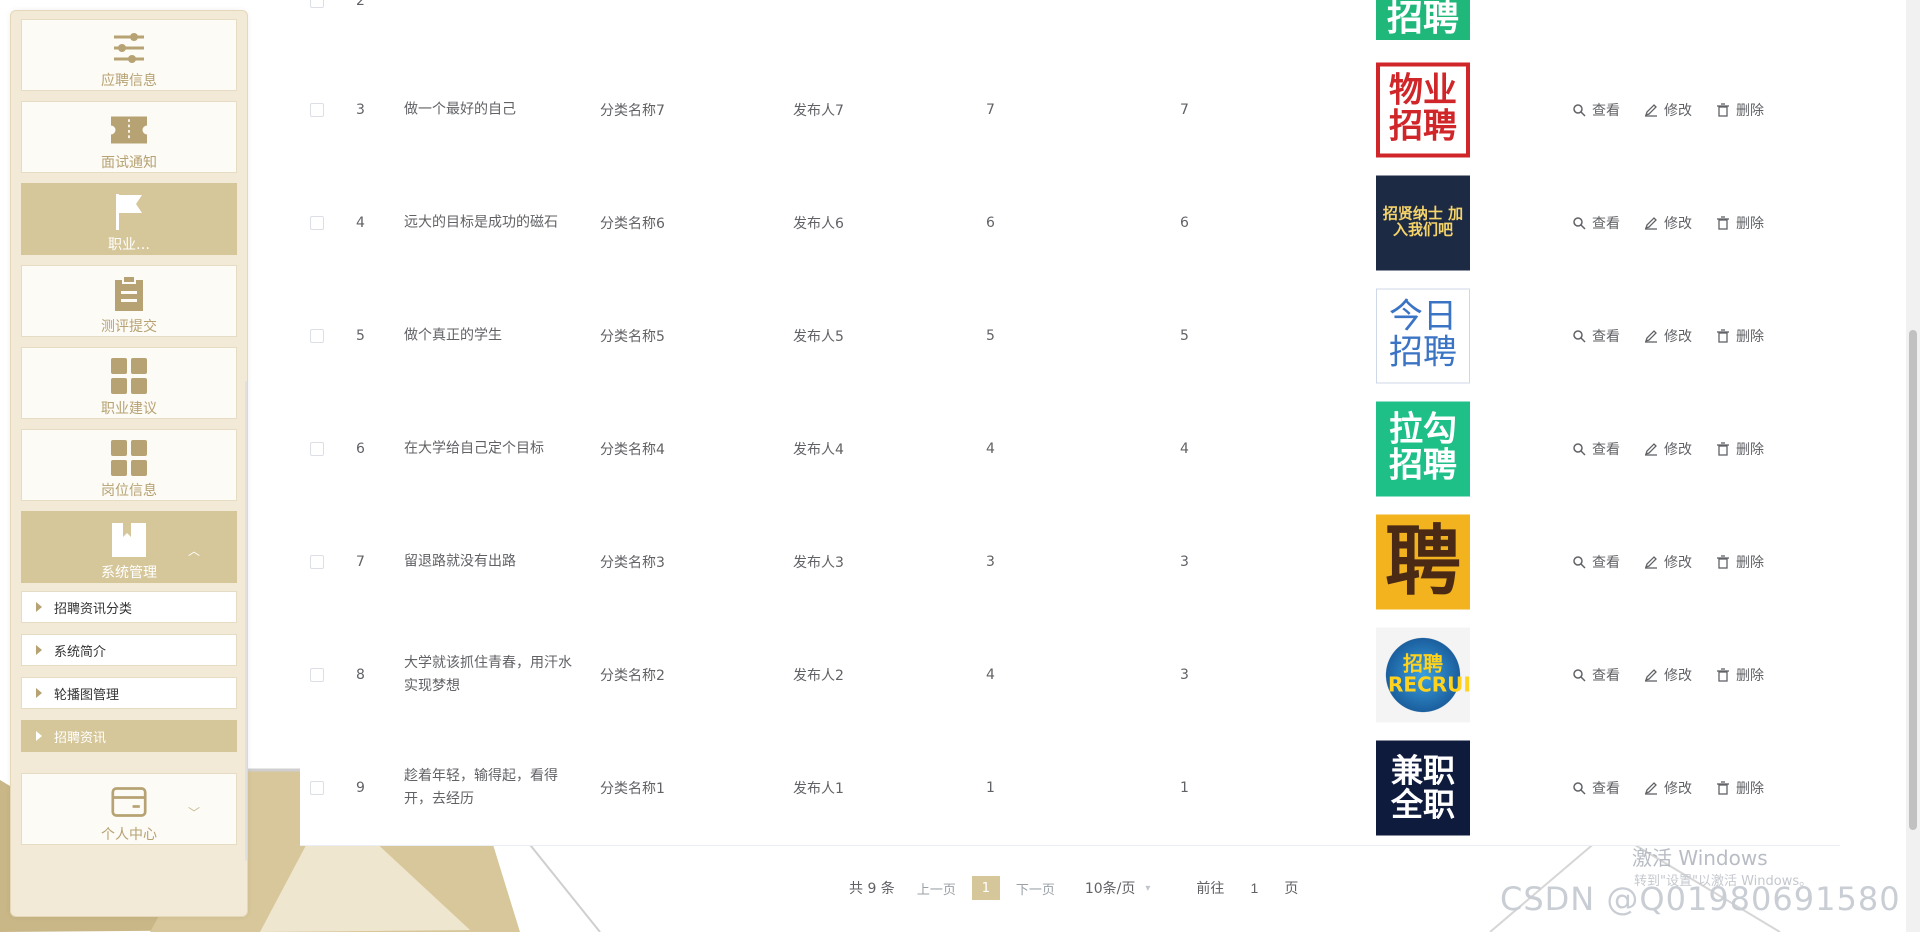 The width and height of the screenshot is (1920, 932). Describe the element at coordinates (1423, 109) in the screenshot. I see `thumbnail-image: 物业招聘` at that location.